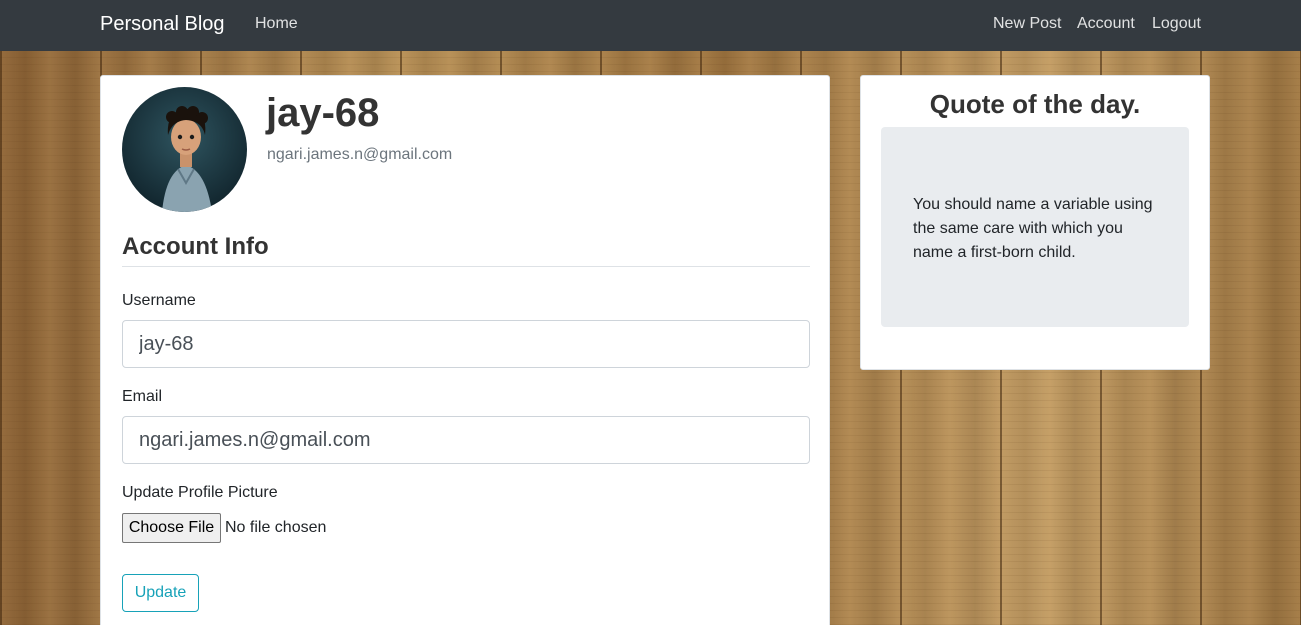 The width and height of the screenshot is (1301, 625). Describe the element at coordinates (171, 528) in the screenshot. I see `choose-file-button: Choose File` at that location.